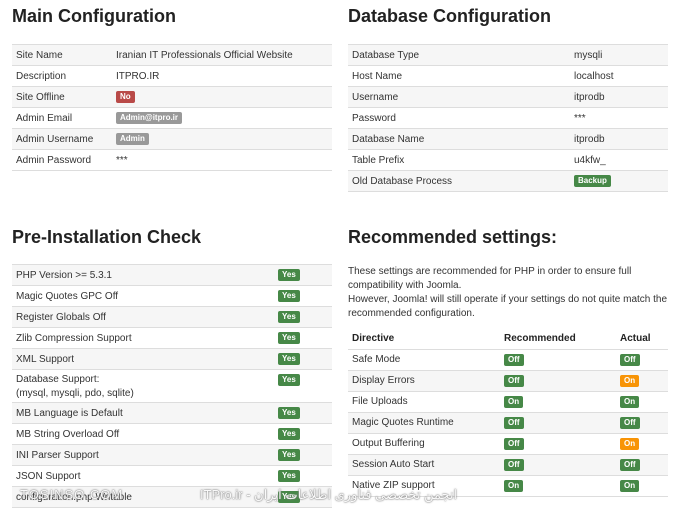 Image resolution: width=678 pixels, height=523 pixels. I want to click on check-label: MB String Overload Off, so click(143, 434).